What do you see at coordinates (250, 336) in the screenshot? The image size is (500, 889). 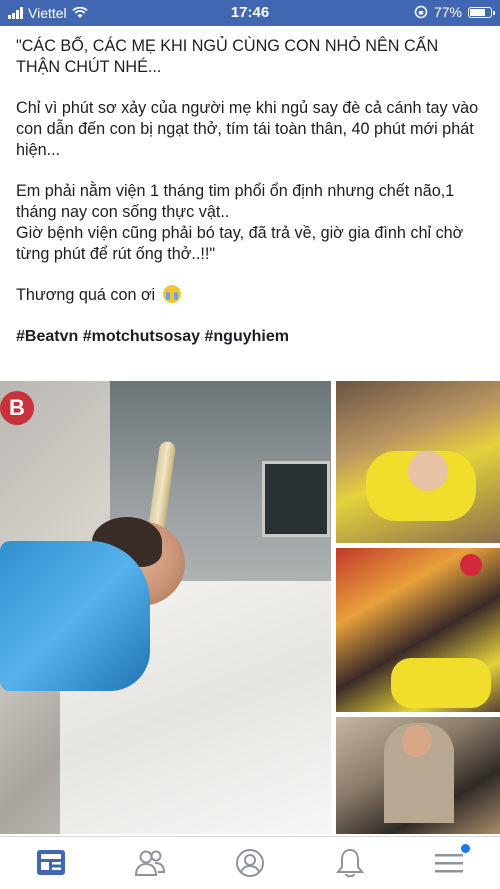 I see `post-hashtags: #Beatvn #motchutsosay #nguyhiem` at bounding box center [250, 336].